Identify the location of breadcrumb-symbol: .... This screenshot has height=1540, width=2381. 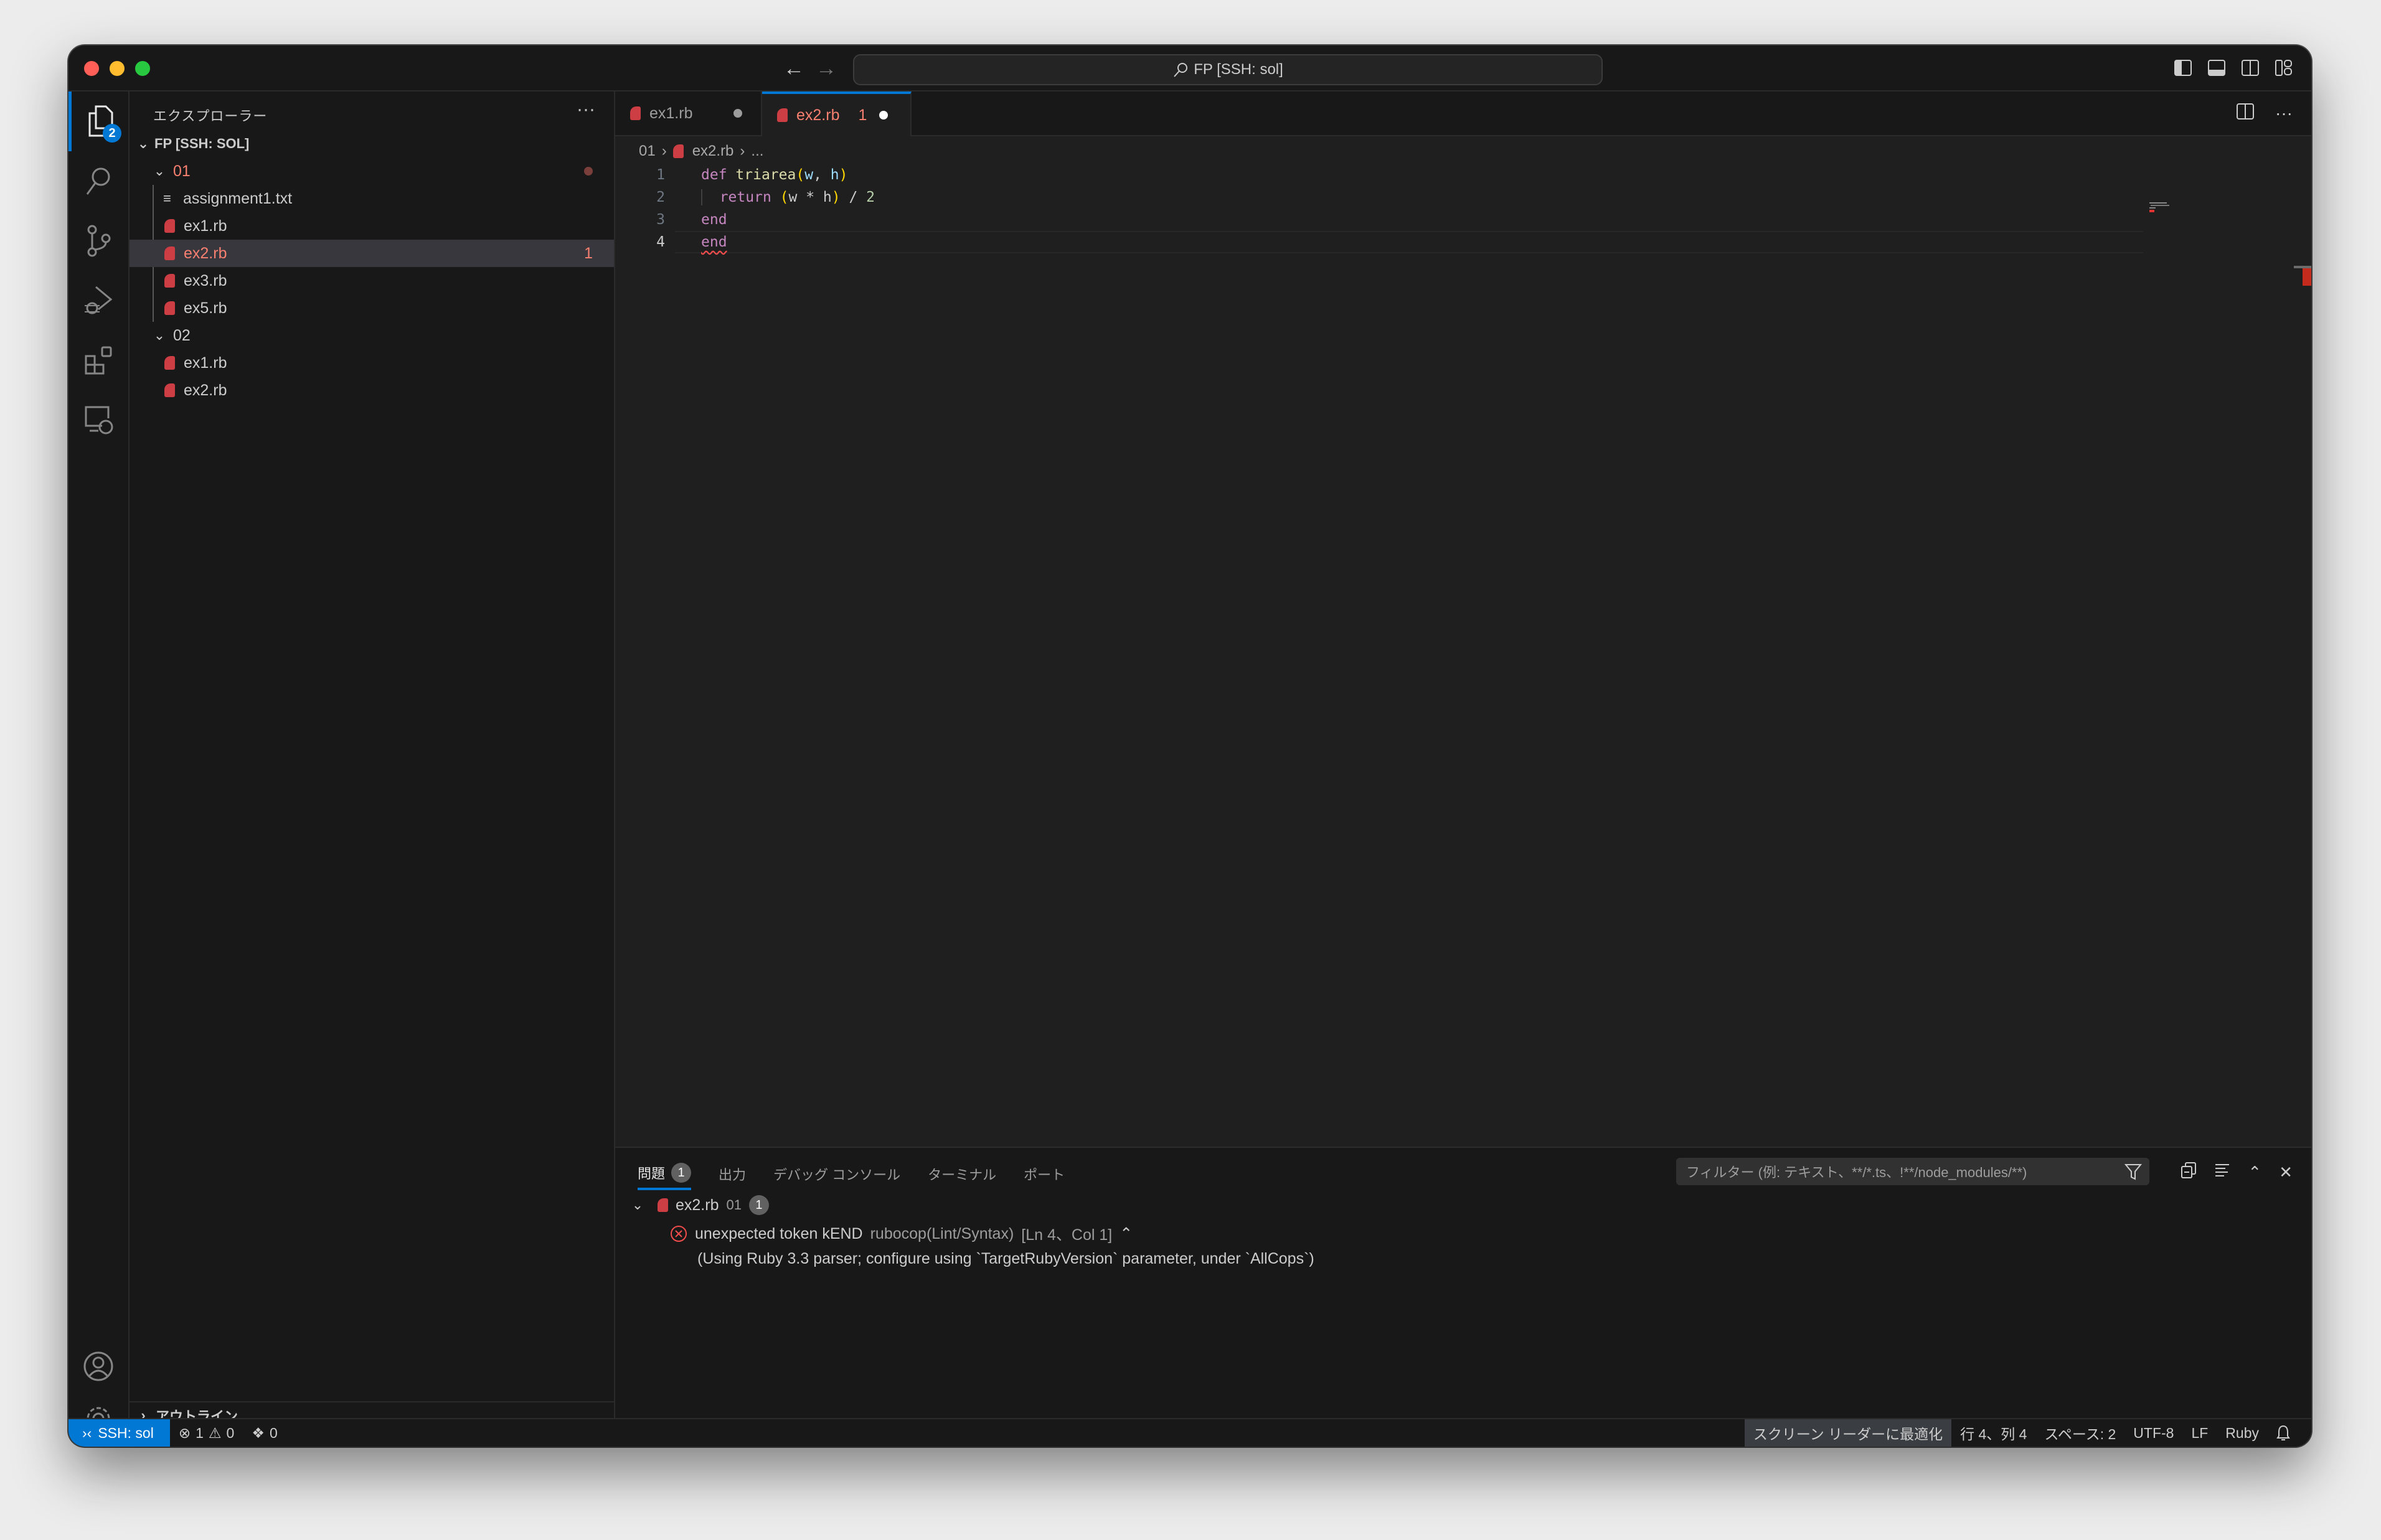
(757, 151).